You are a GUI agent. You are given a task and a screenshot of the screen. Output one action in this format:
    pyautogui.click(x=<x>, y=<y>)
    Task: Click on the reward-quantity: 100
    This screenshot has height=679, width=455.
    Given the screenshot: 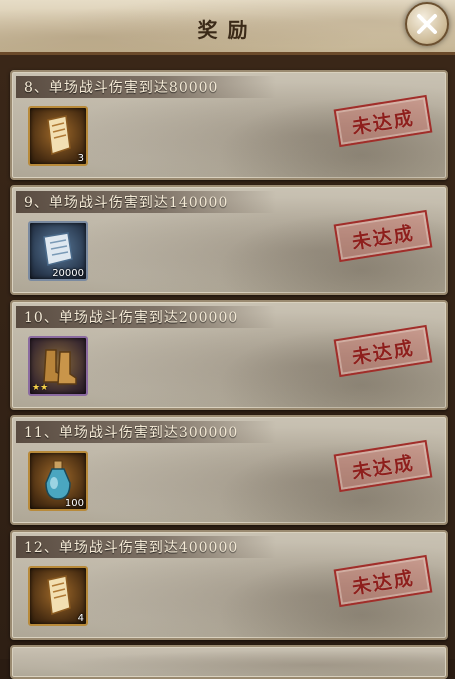 What is the action you would take?
    pyautogui.click(x=74, y=503)
    